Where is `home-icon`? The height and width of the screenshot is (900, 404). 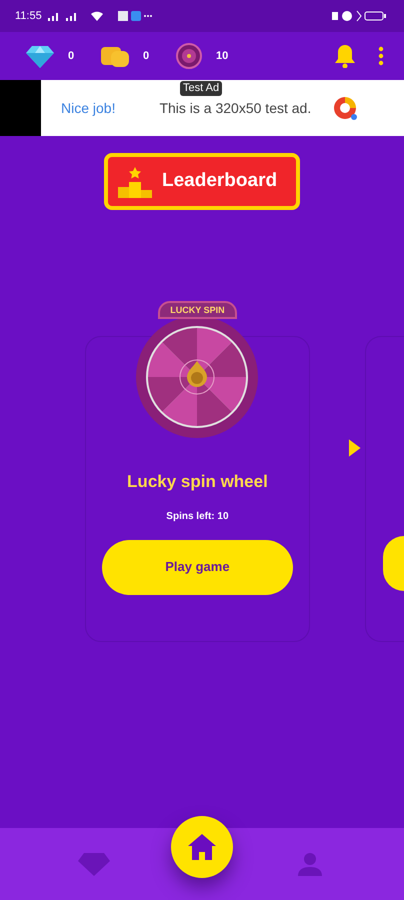 home-icon is located at coordinates (202, 847).